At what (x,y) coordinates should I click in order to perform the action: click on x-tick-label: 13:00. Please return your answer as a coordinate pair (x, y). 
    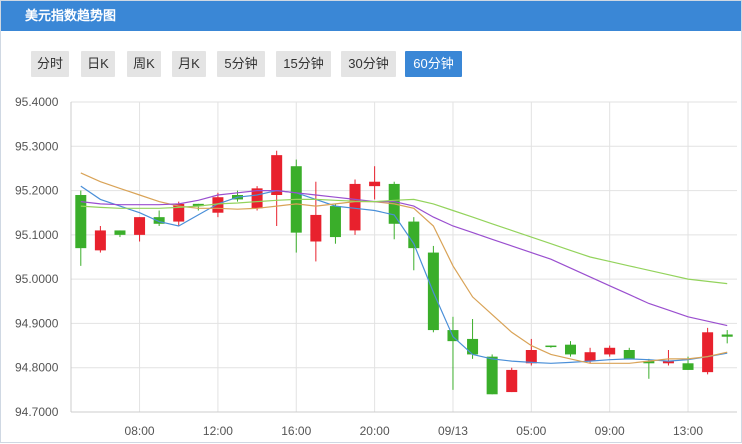
    Looking at the image, I should click on (688, 431).